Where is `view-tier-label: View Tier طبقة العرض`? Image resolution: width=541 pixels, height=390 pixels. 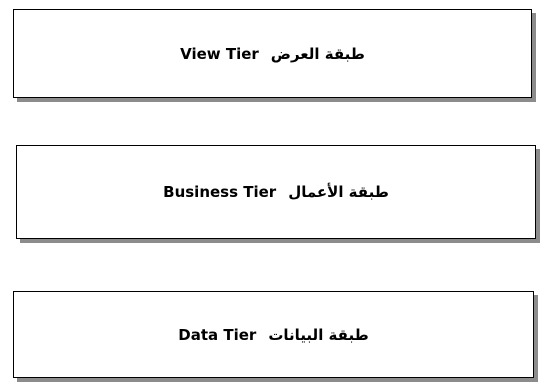 view-tier-label: View Tier طبقة العرض is located at coordinates (272, 54).